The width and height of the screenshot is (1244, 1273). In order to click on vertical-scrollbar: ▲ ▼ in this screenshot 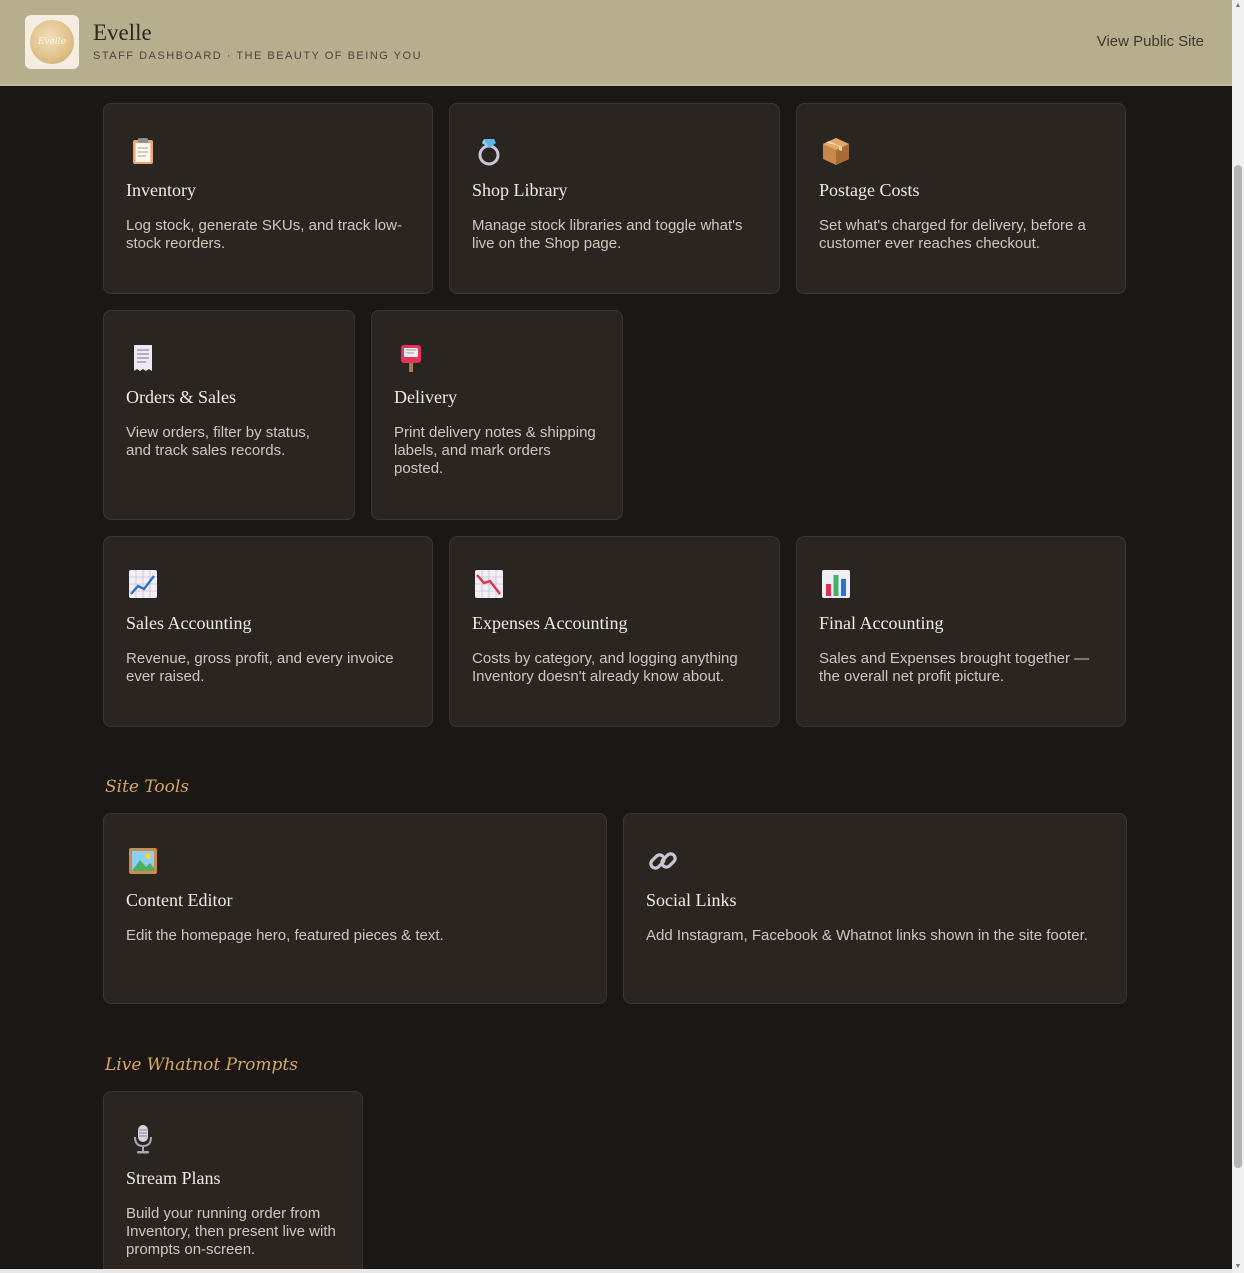, I will do `click(1238, 636)`.